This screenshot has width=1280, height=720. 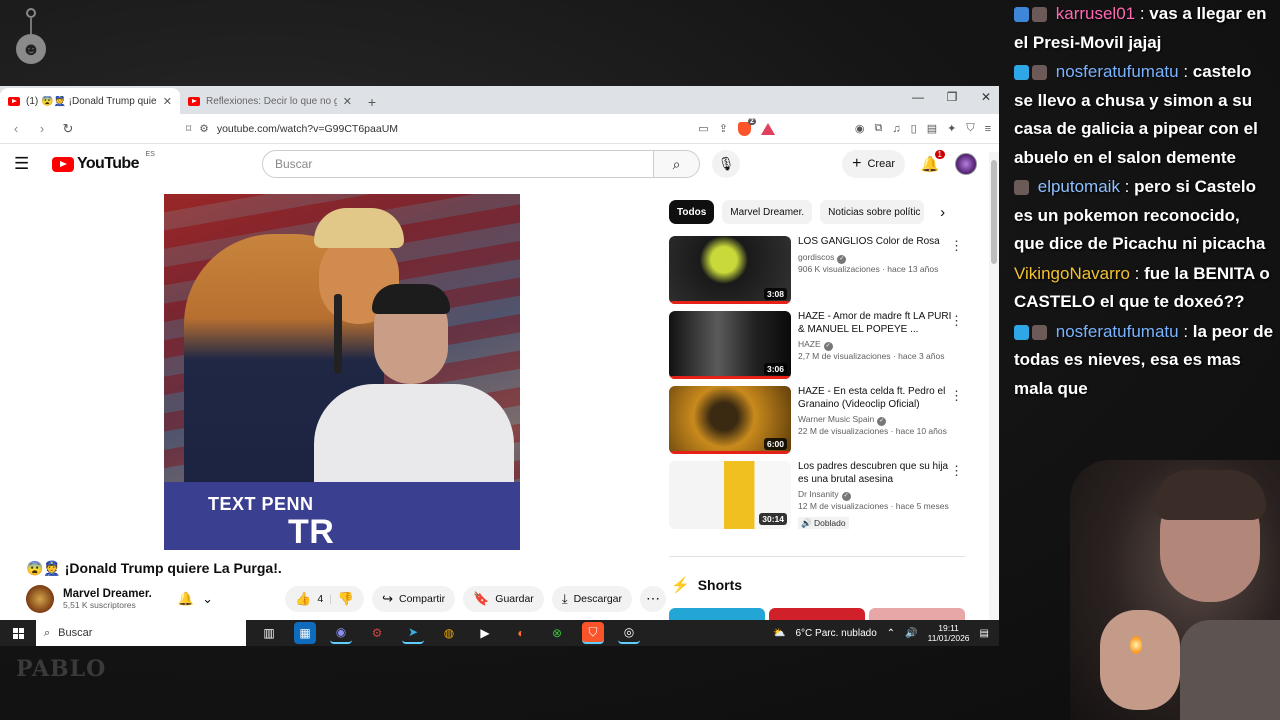 What do you see at coordinates (692, 212) in the screenshot?
I see `chip-todos: Todos` at bounding box center [692, 212].